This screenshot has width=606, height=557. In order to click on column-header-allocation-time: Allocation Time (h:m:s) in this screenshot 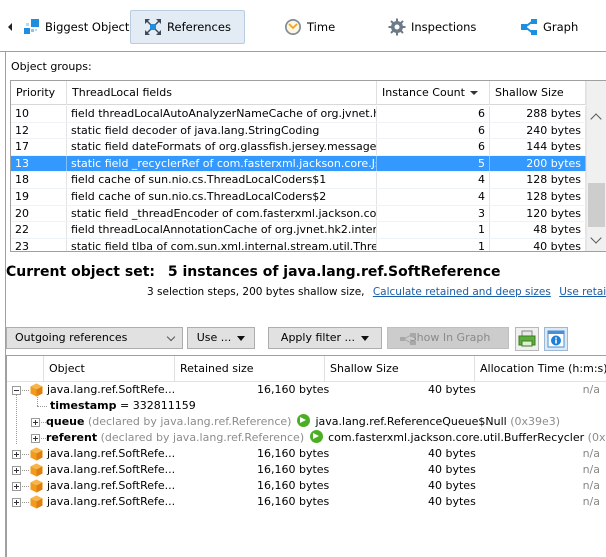, I will do `click(540, 369)`.